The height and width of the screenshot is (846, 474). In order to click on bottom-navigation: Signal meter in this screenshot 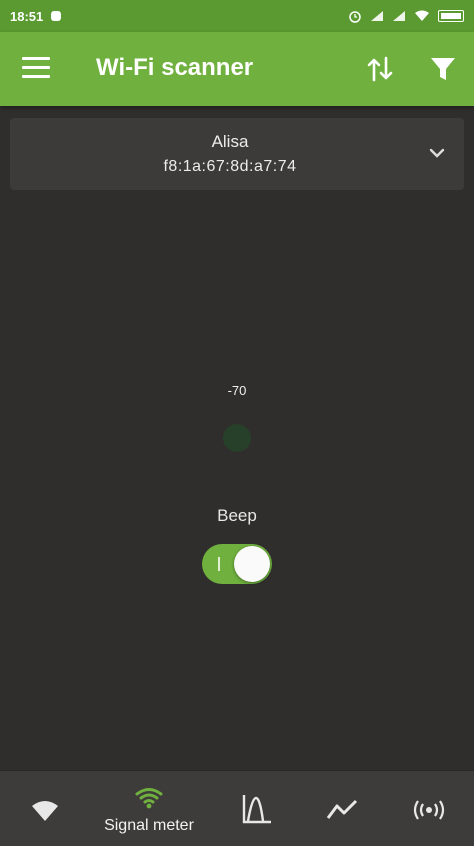, I will do `click(237, 808)`.